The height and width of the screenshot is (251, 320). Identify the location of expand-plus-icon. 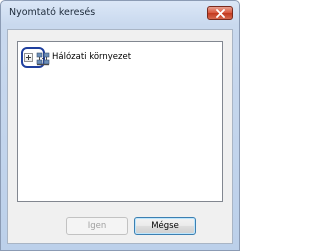
(28, 57).